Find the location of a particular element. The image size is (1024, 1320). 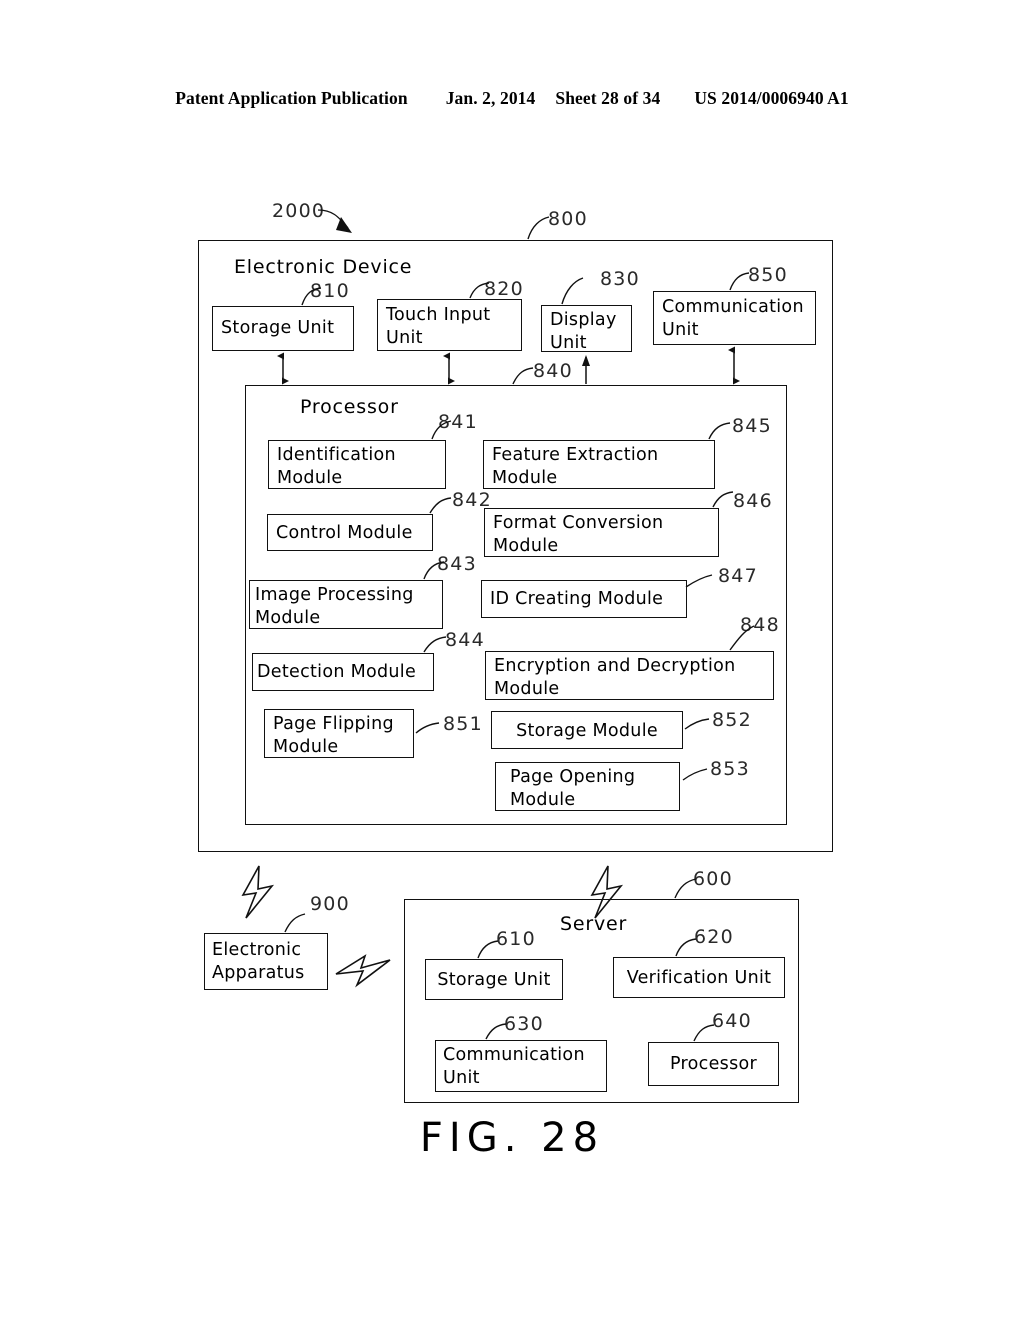

ref-630: 630 is located at coordinates (524, 1024).